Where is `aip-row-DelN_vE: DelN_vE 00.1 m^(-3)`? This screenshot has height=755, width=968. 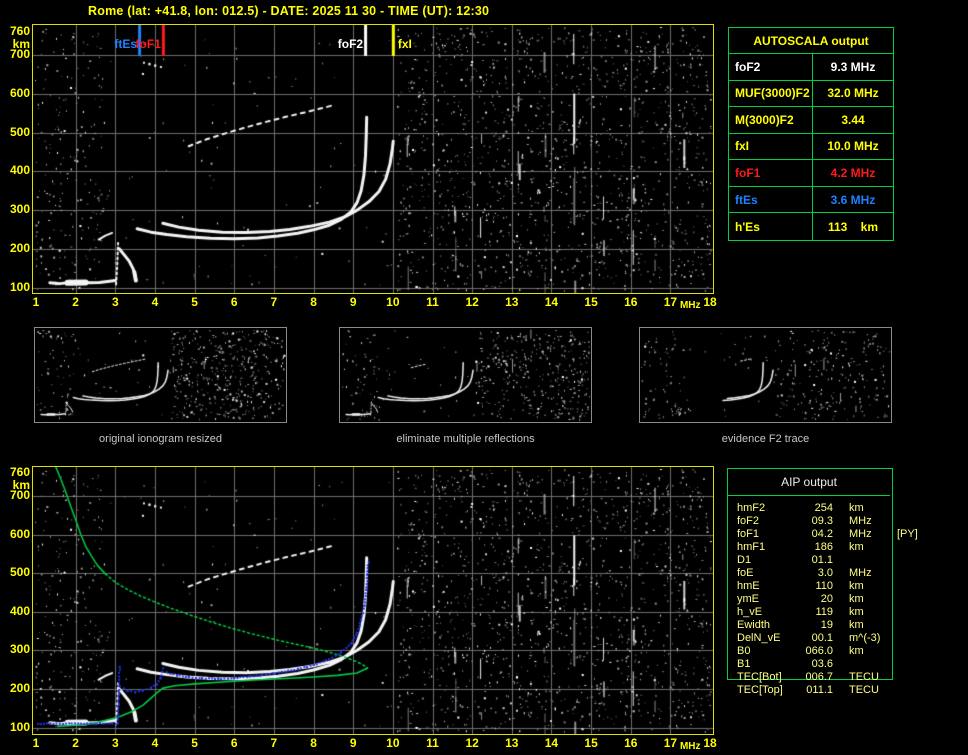 aip-row-DelN_vE: DelN_vE 00.1 m^(-3) is located at coordinates (845, 638).